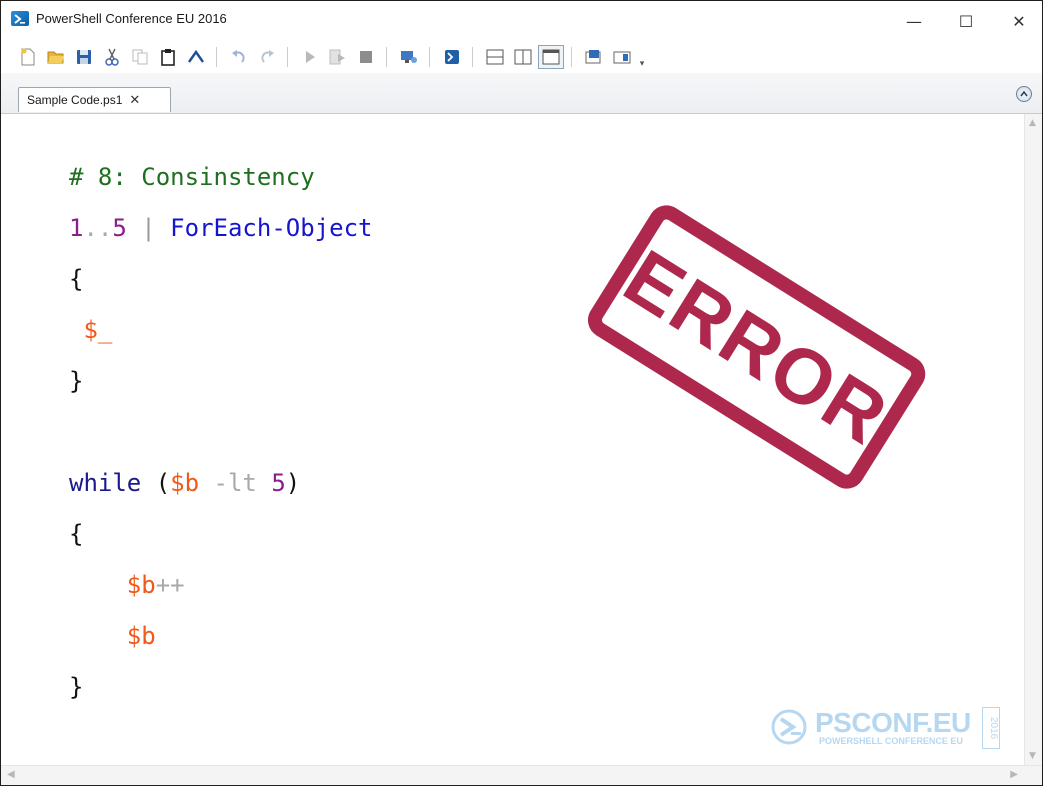  I want to click on run-selection-icon, so click(338, 57).